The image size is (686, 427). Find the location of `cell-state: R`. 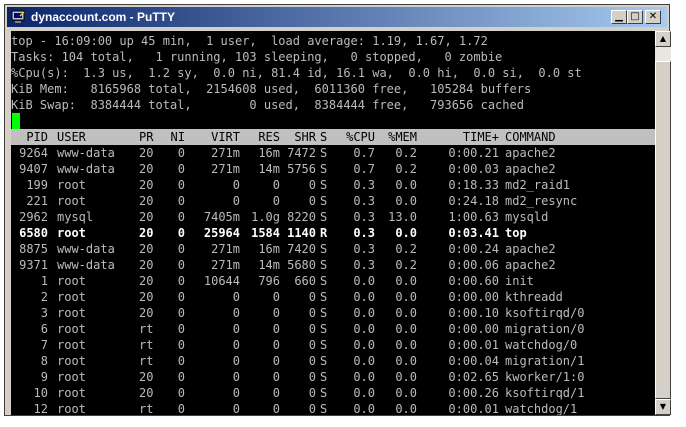

cell-state: R is located at coordinates (324, 233).